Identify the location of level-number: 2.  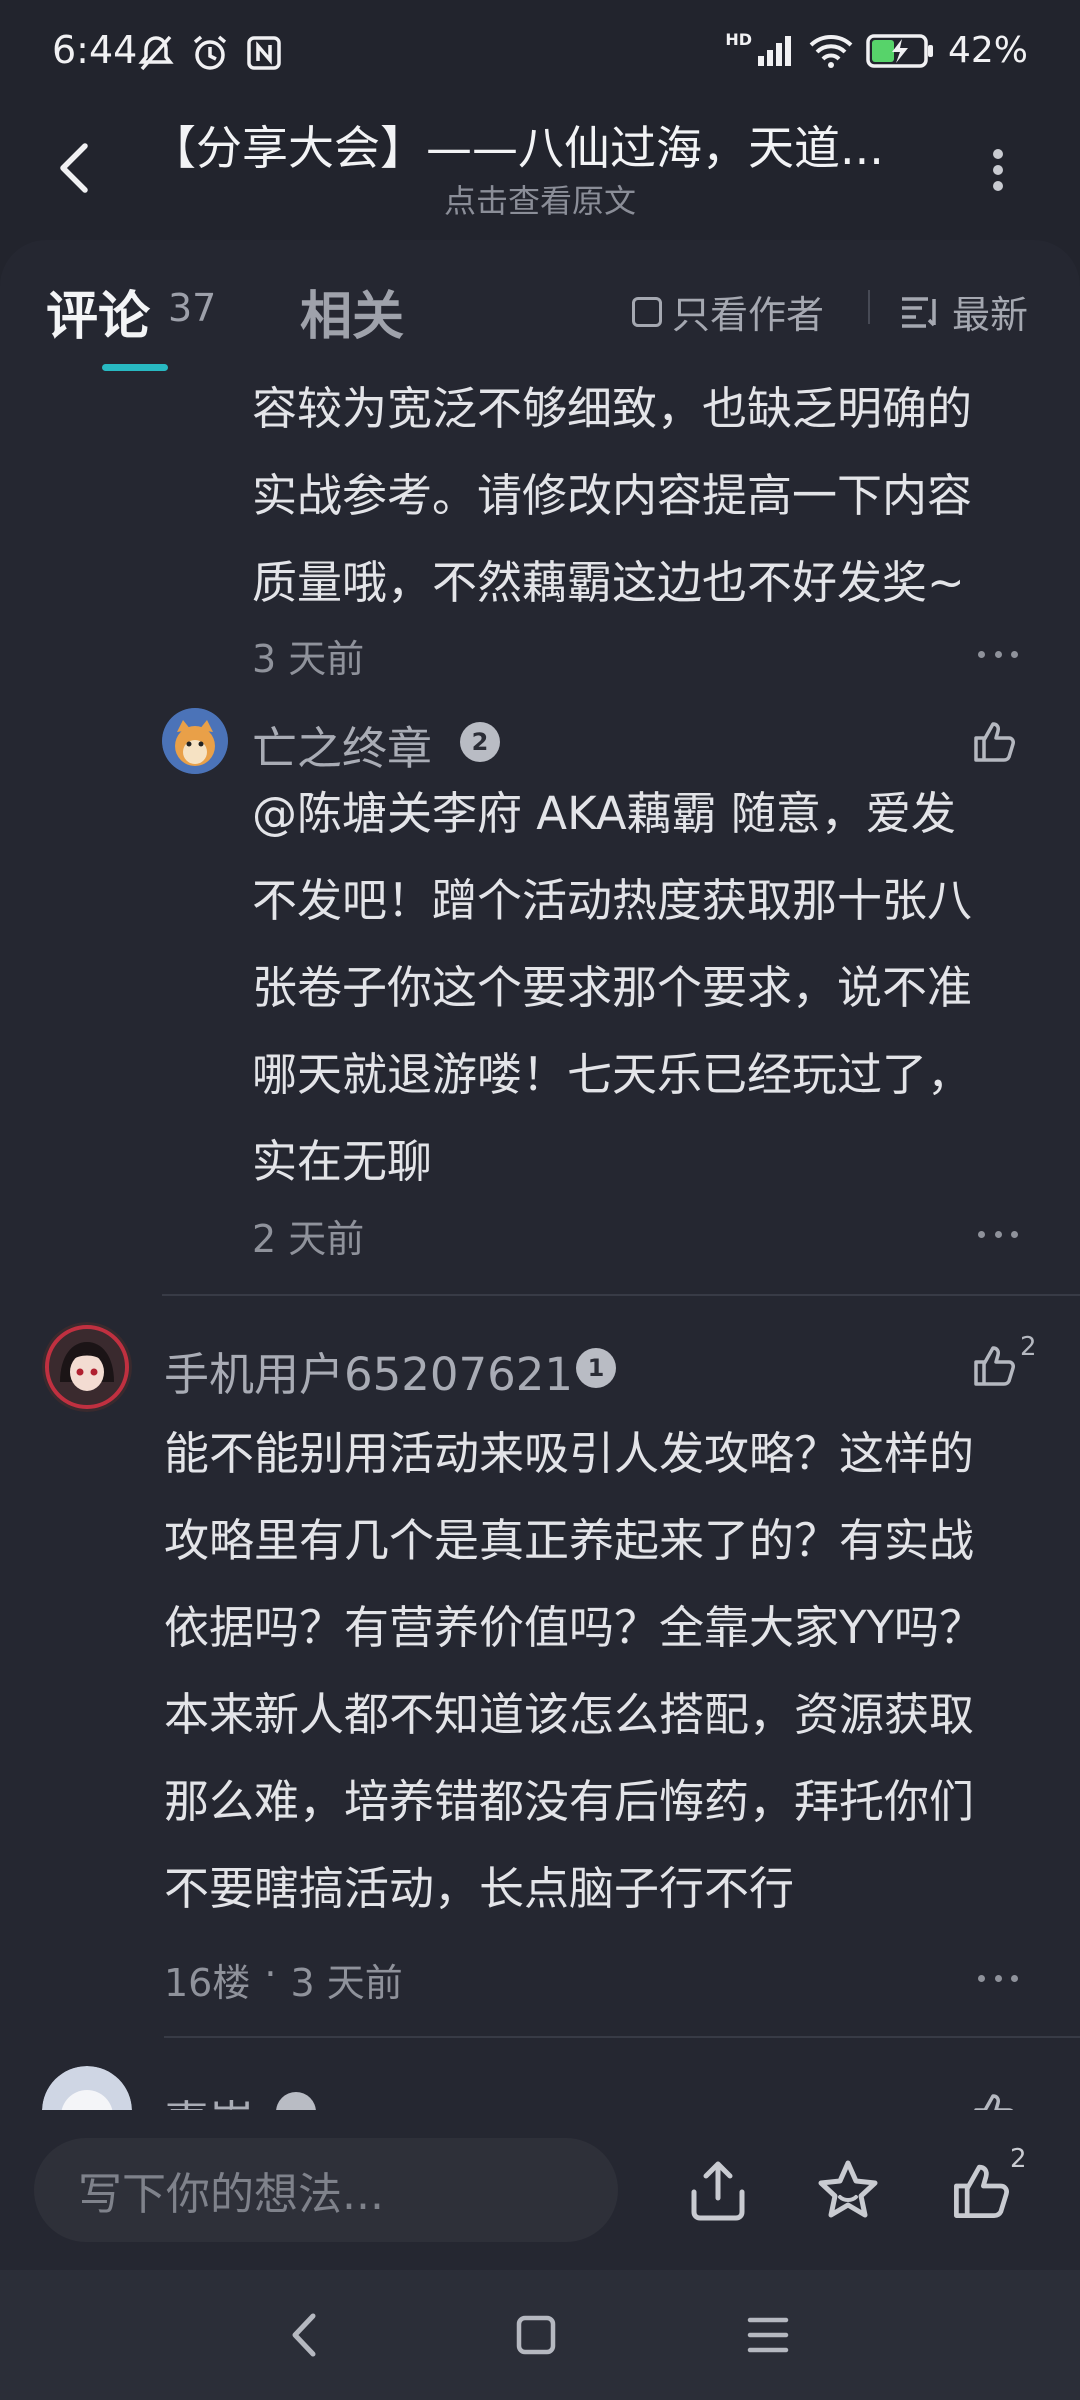
(480, 742).